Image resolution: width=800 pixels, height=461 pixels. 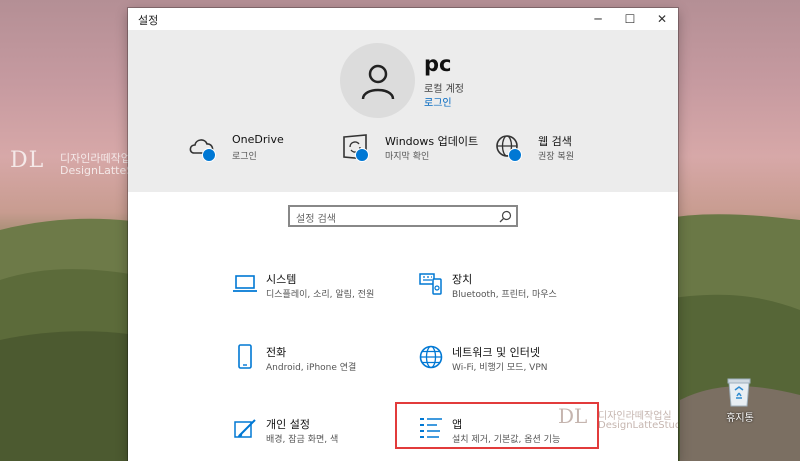 I want to click on category-title: 개인 설정, so click(x=288, y=424).